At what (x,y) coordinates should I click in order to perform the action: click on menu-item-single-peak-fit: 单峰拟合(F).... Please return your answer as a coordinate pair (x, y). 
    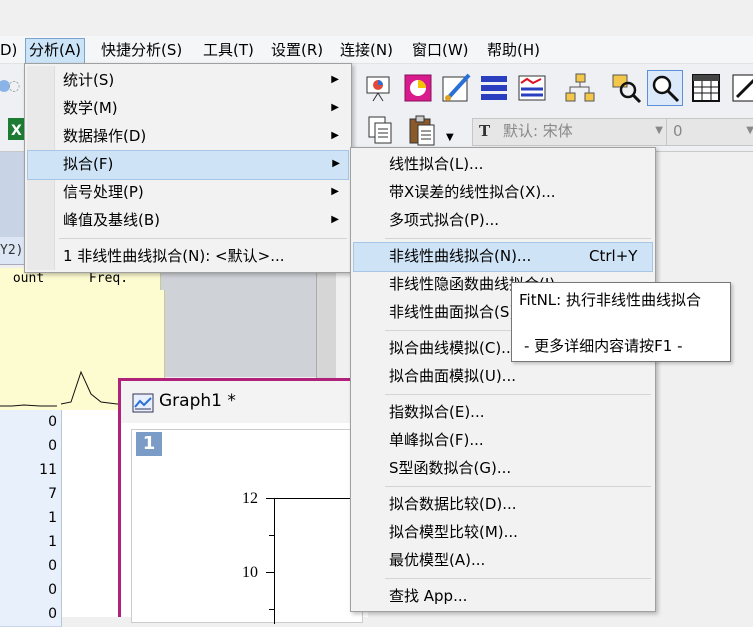
    Looking at the image, I should click on (502, 440).